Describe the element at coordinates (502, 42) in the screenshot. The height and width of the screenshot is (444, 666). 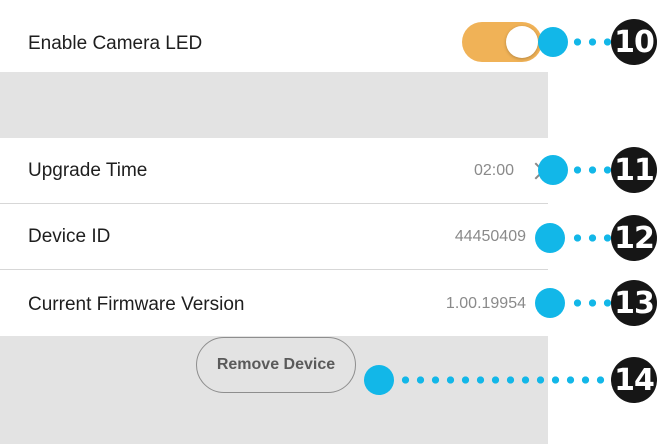
I see `camera-led-toggle` at that location.